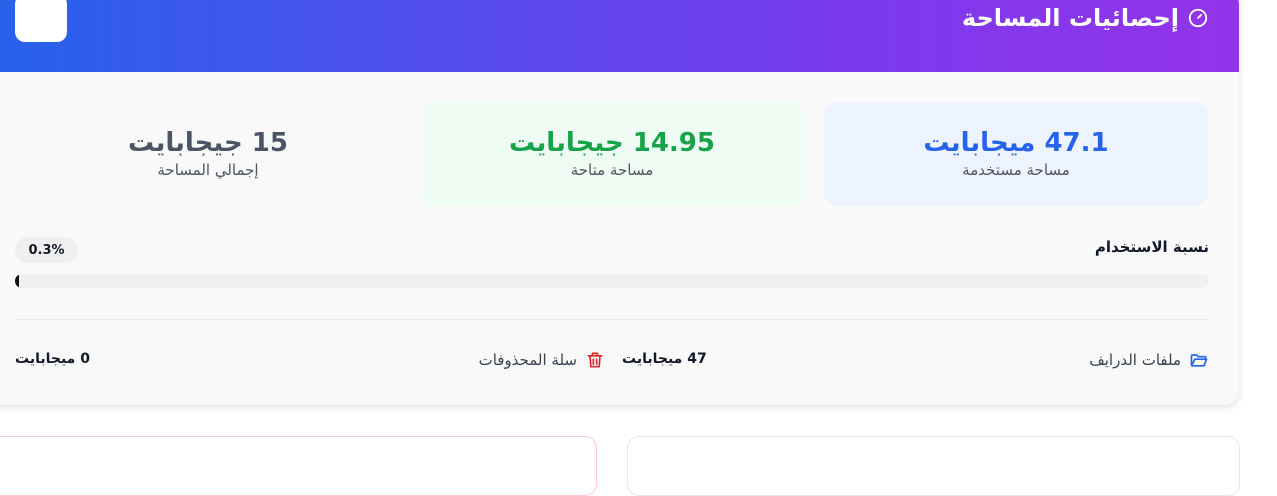  Describe the element at coordinates (595, 360) in the screenshot. I see `trash-icon` at that location.